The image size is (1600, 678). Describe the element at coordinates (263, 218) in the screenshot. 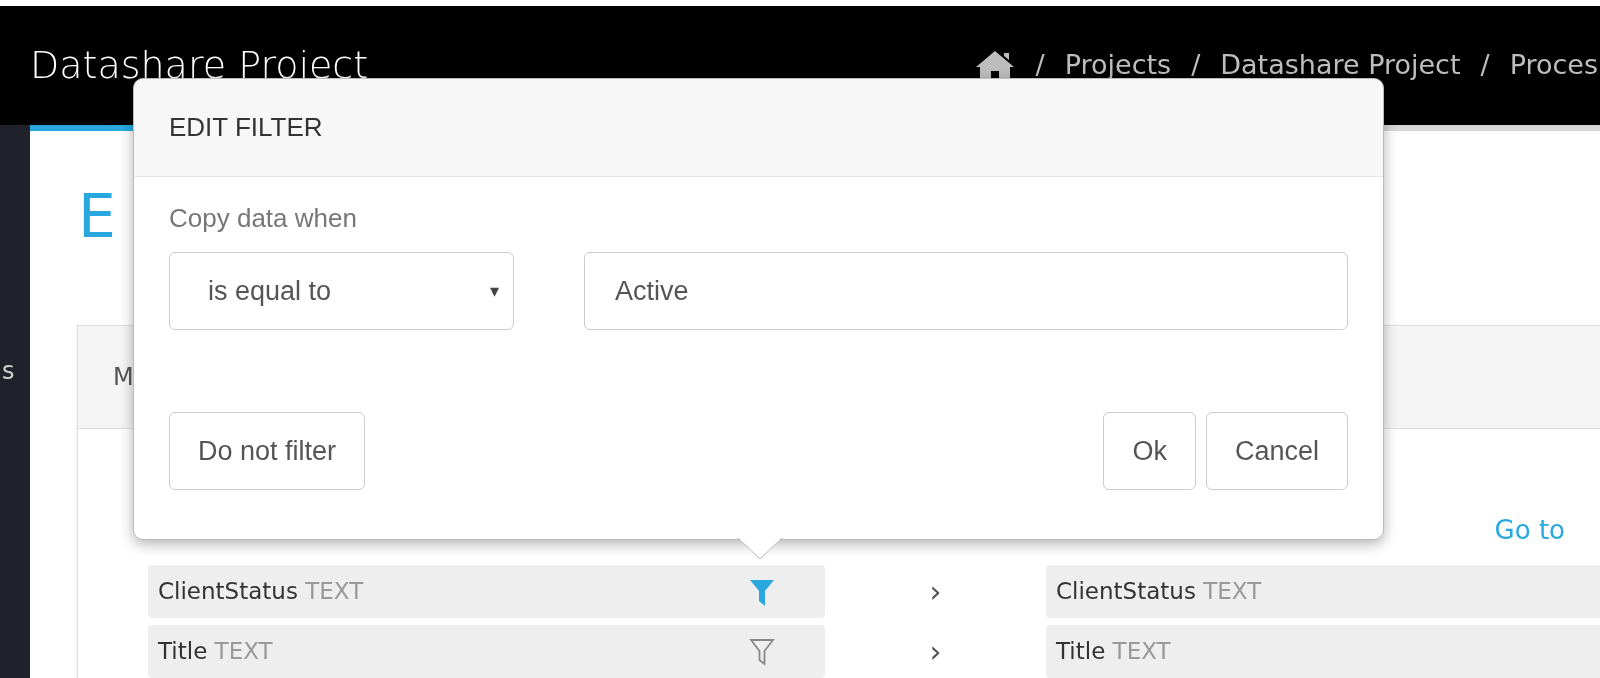

I see `field-label: Copy data when` at that location.